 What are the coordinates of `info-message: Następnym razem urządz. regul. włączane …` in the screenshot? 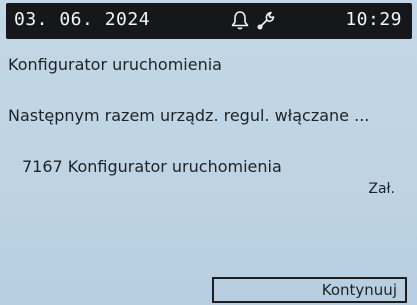 It's located at (189, 115).